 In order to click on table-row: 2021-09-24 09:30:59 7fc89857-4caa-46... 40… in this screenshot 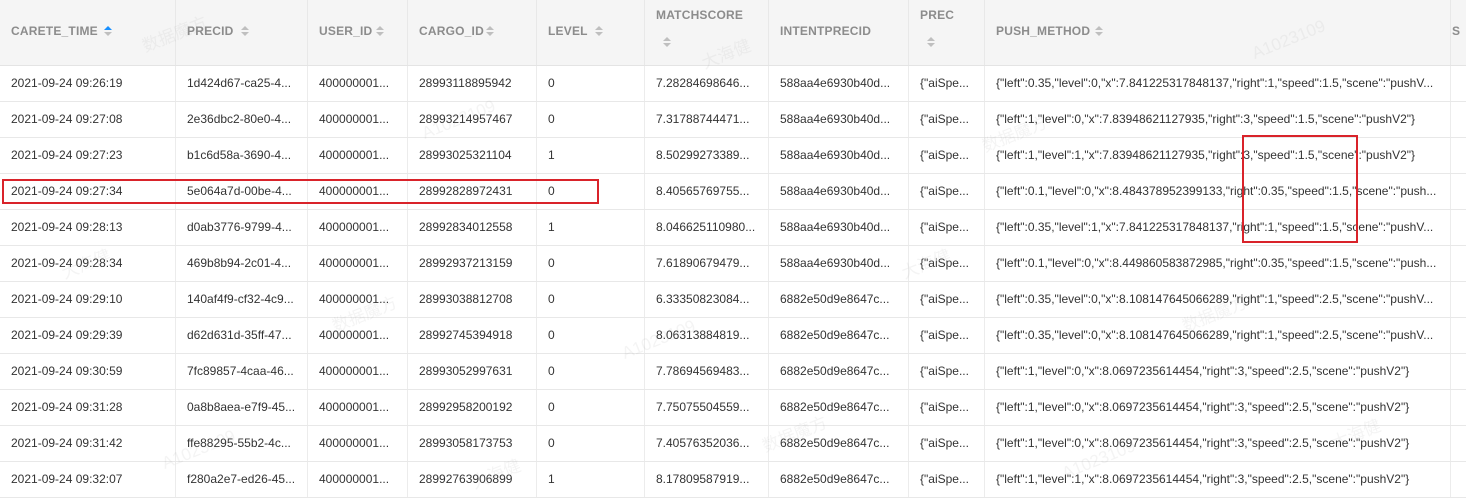, I will do `click(733, 372)`.